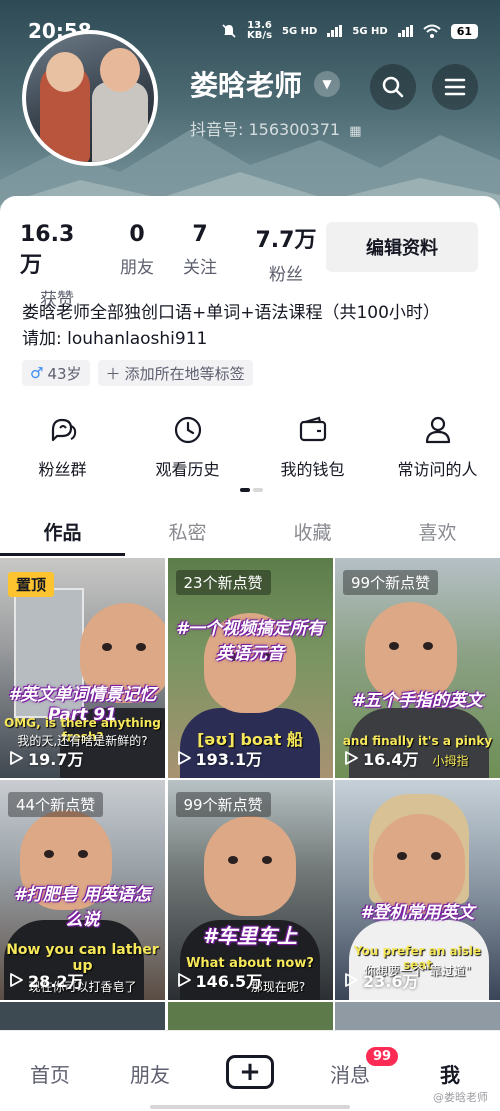 Image resolution: width=500 pixels, height=1111 pixels. Describe the element at coordinates (250, 936) in the screenshot. I see `video-caption: #车里车上` at that location.